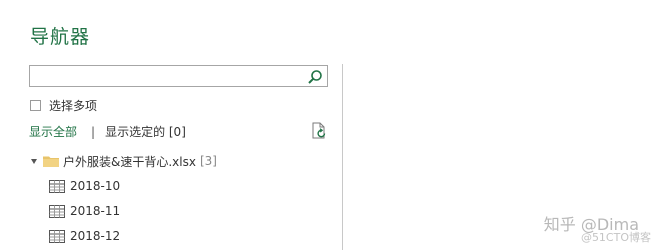 The height and width of the screenshot is (250, 659). What do you see at coordinates (342, 157) in the screenshot?
I see `panel-divider` at bounding box center [342, 157].